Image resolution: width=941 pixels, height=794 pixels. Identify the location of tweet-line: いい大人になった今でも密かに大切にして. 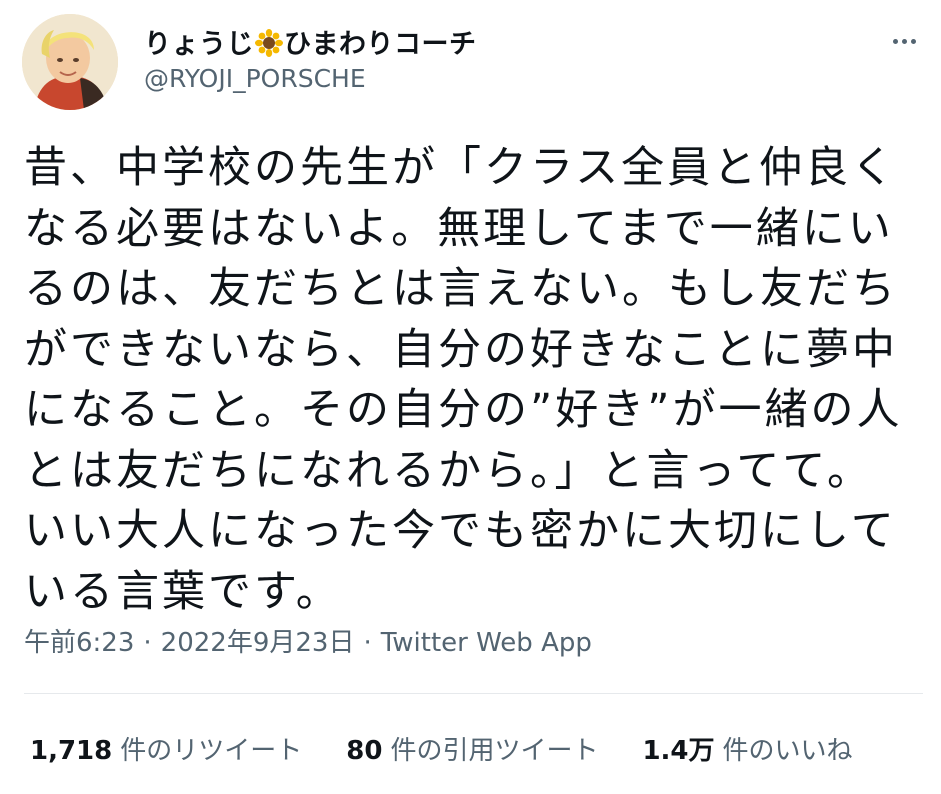
(460, 531).